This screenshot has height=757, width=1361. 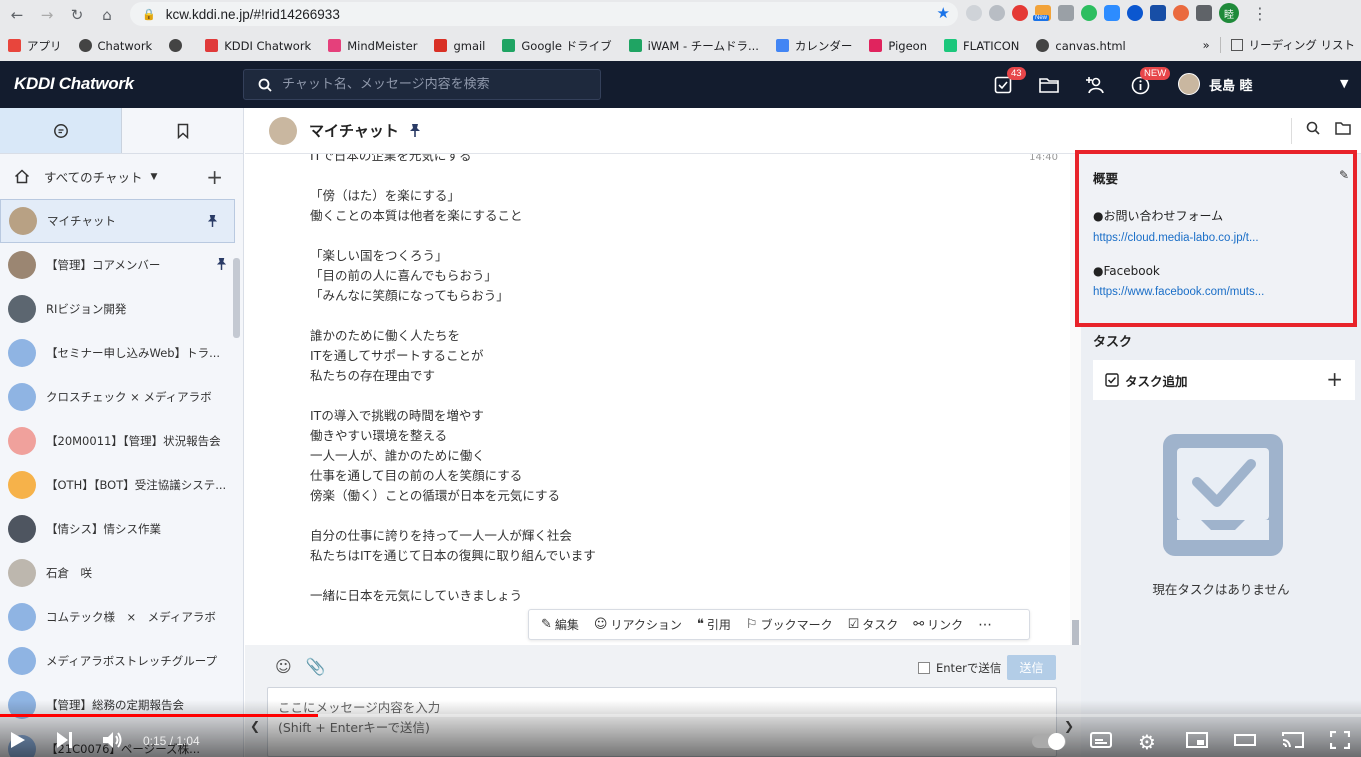 What do you see at coordinates (121, 441) in the screenshot?
I see `room-item: 【20M0011】【管理】状況報告会` at bounding box center [121, 441].